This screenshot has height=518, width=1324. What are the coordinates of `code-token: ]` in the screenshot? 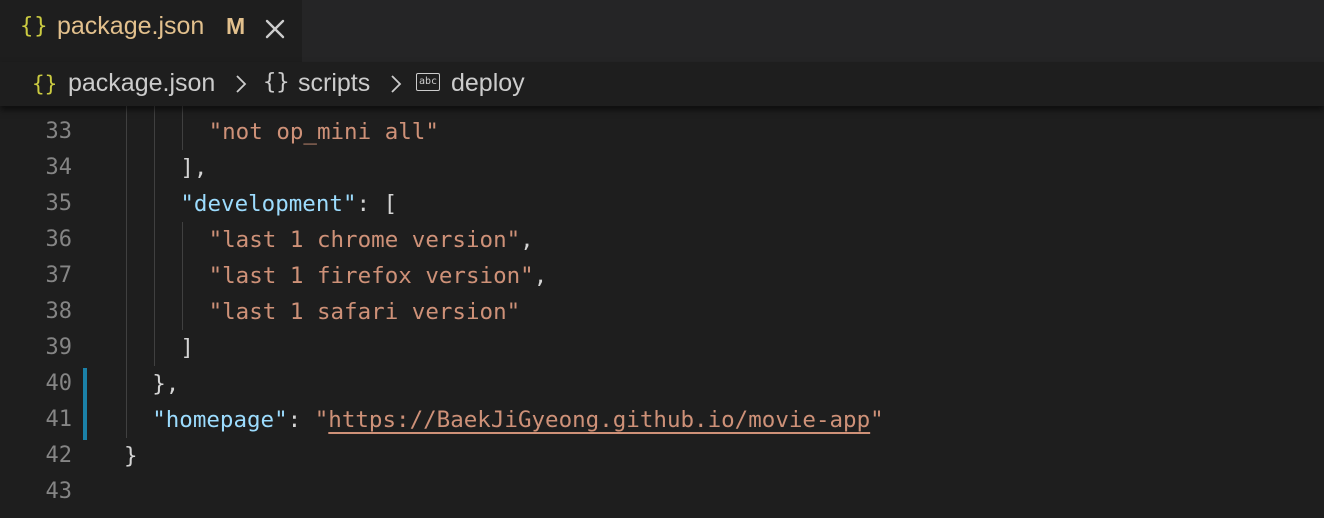 It's located at (187, 348).